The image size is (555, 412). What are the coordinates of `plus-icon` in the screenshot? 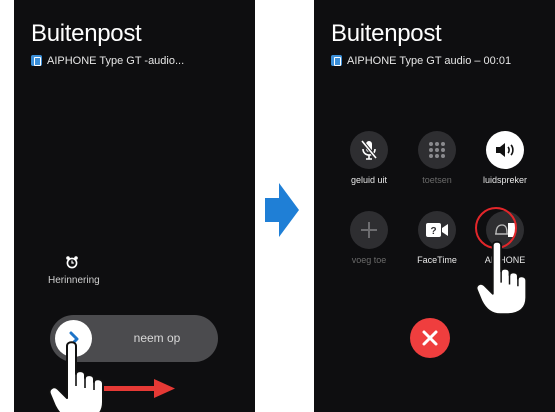 It's located at (369, 230).